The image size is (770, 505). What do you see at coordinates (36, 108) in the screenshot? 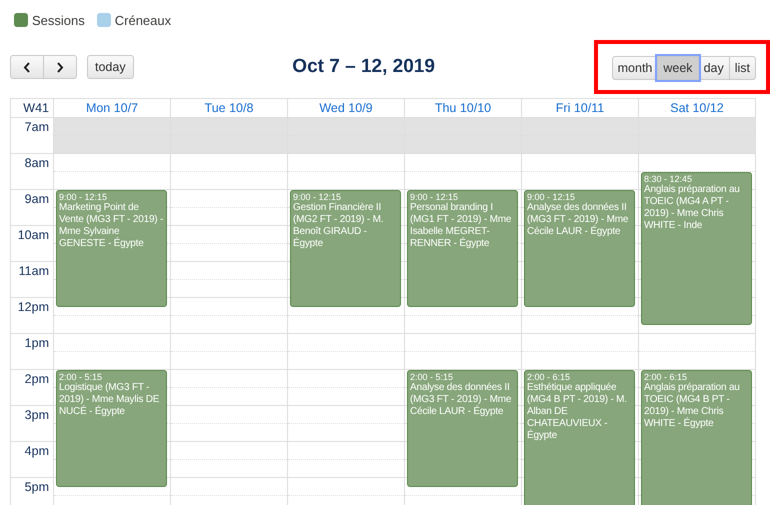
I see `week-number: W41` at bounding box center [36, 108].